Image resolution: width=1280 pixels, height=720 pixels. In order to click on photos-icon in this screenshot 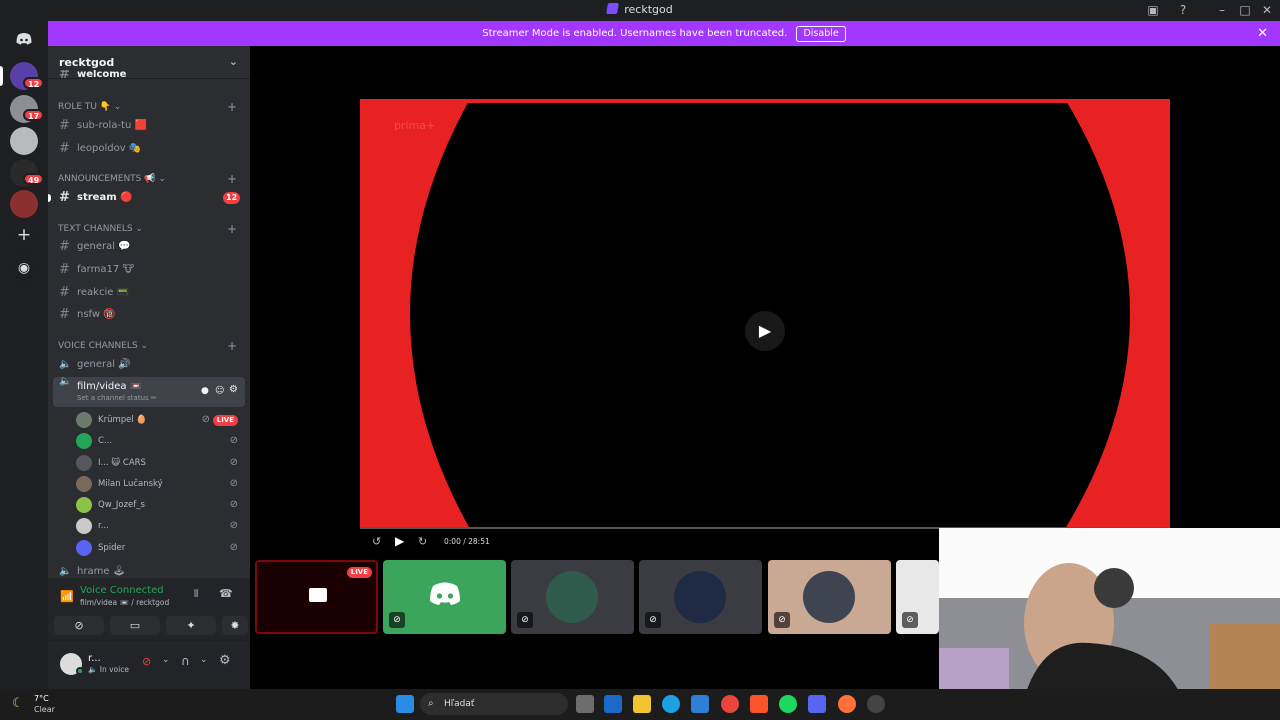, I will do `click(700, 704)`.